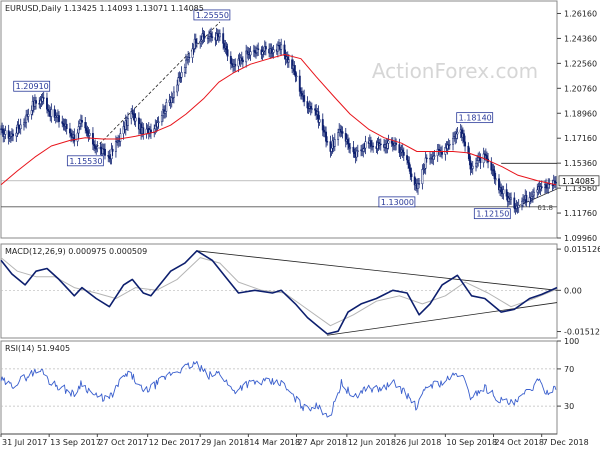 The height and width of the screenshot is (450, 600). I want to click on x-tick-label: 10 Sep 2018, so click(471, 442).